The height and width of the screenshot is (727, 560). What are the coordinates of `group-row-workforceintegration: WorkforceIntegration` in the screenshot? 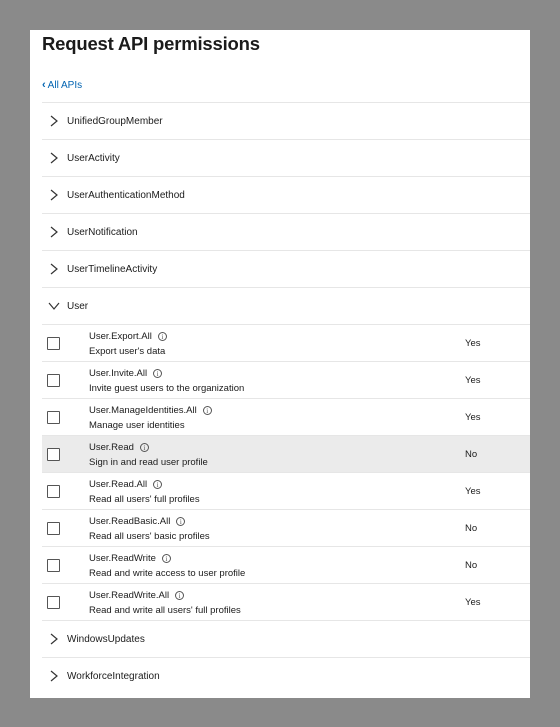 It's located at (286, 675).